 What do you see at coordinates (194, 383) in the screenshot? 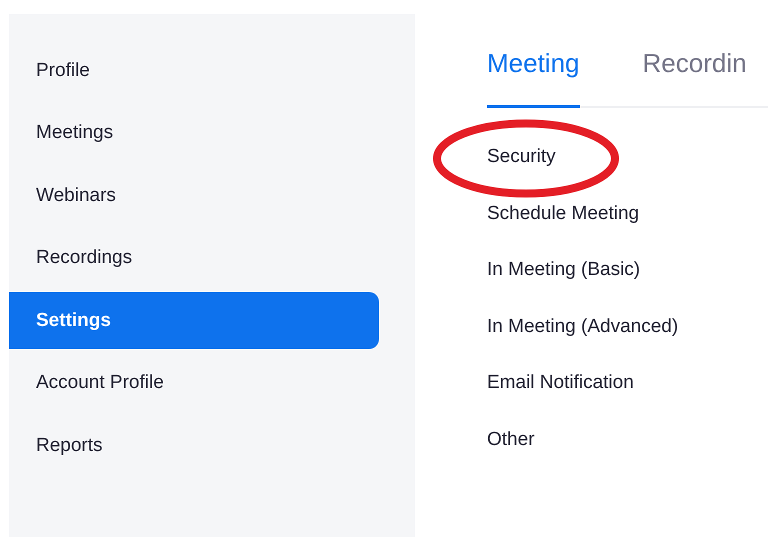
I see `sidebar-item: Account Profile` at bounding box center [194, 383].